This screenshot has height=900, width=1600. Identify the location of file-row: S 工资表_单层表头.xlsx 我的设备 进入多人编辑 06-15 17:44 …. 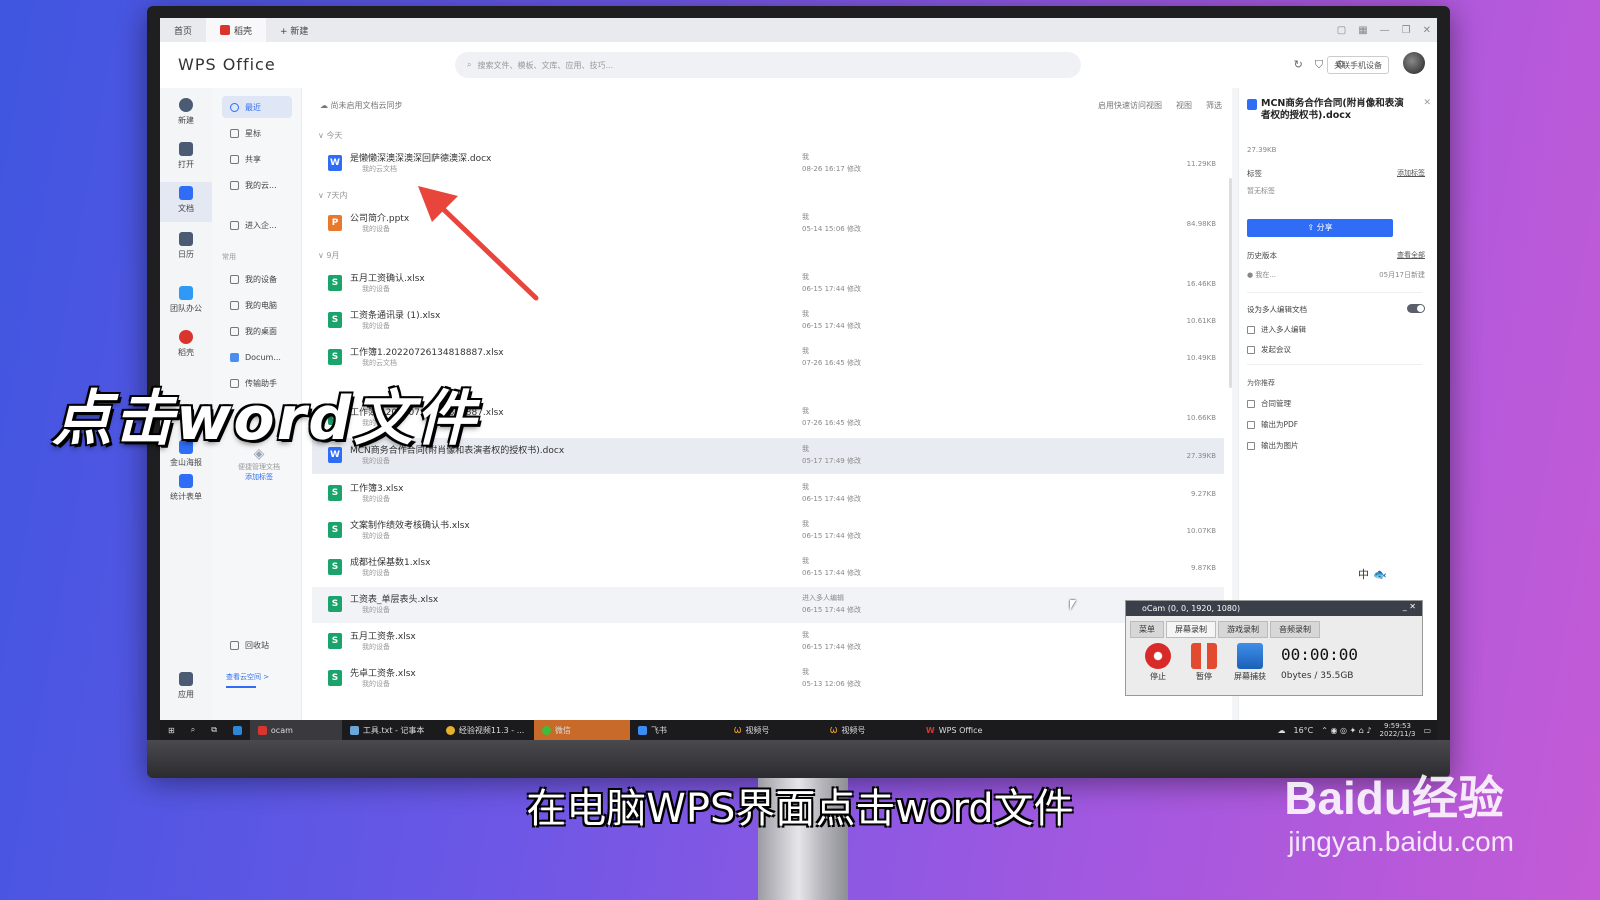
(768, 605).